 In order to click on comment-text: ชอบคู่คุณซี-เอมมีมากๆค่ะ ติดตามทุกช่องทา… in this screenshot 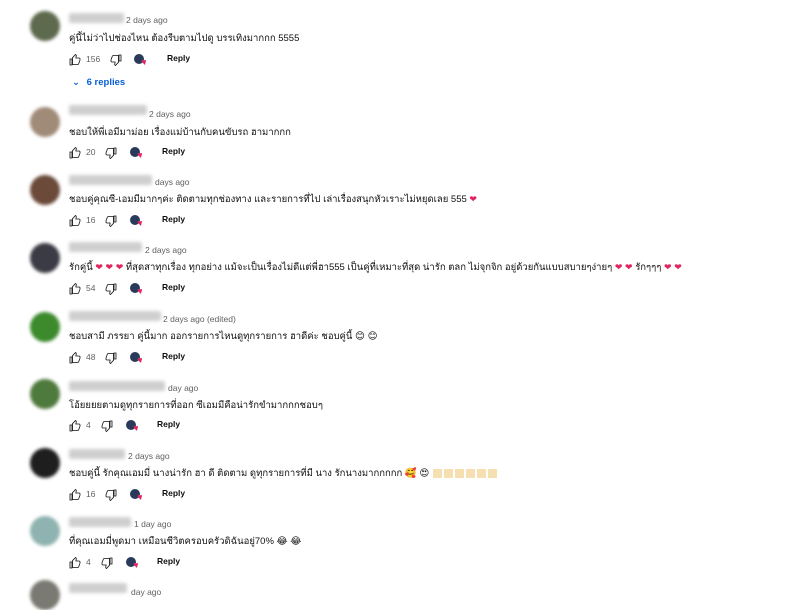, I will do `click(273, 199)`.